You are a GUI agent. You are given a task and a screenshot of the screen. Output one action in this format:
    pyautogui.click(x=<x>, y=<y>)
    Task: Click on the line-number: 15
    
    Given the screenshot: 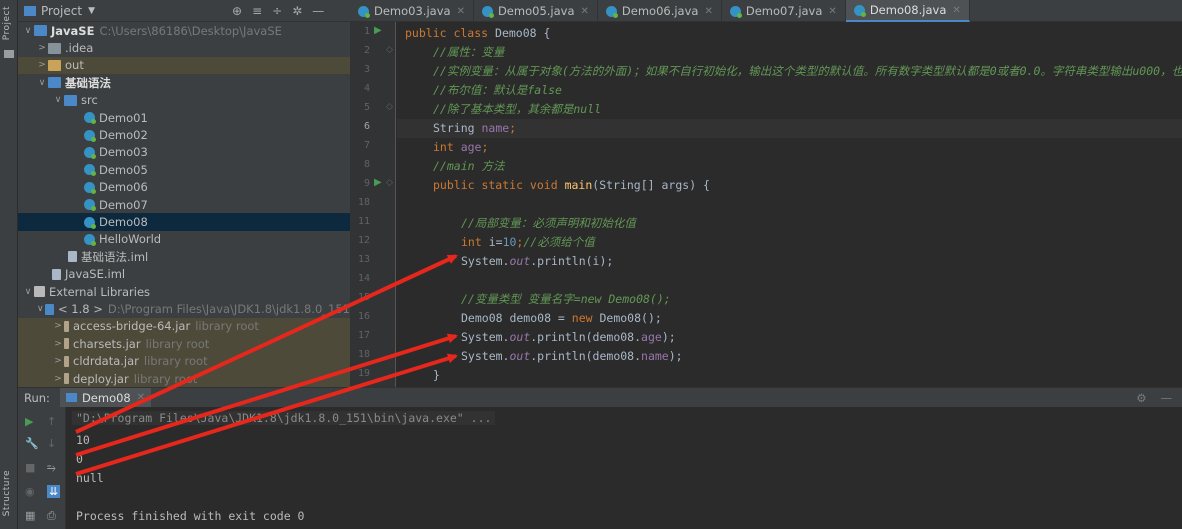 What is the action you would take?
    pyautogui.click(x=363, y=297)
    